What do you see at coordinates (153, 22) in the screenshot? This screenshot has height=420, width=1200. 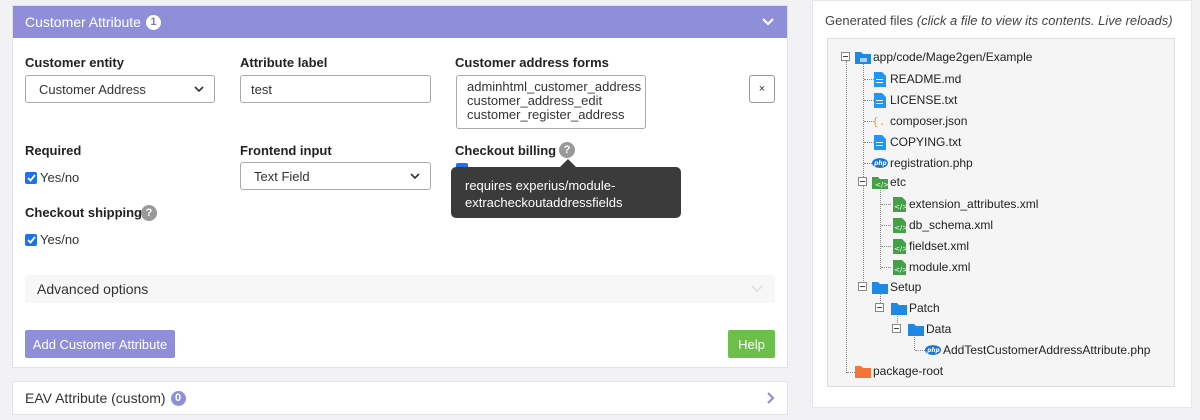 I see `panel-count-badge: 1` at bounding box center [153, 22].